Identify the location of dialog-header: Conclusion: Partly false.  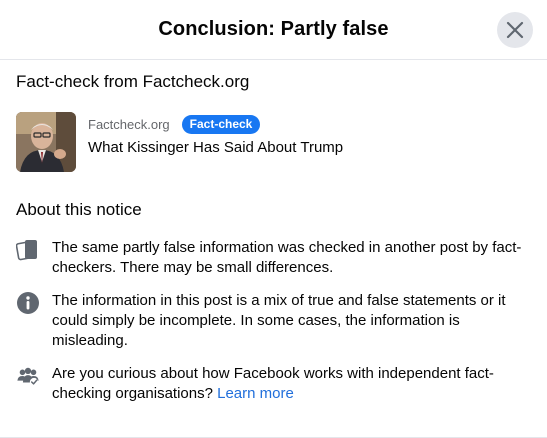
(273, 30).